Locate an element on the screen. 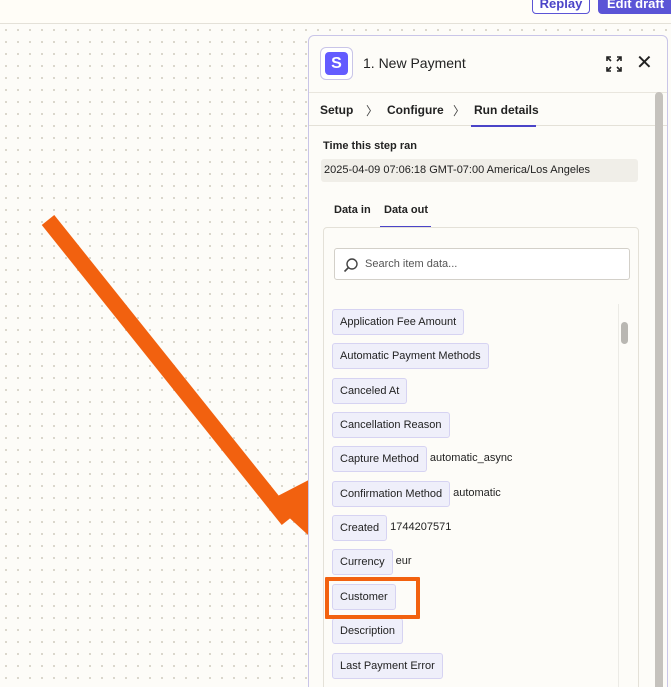  item-key-button: Currency is located at coordinates (362, 562).